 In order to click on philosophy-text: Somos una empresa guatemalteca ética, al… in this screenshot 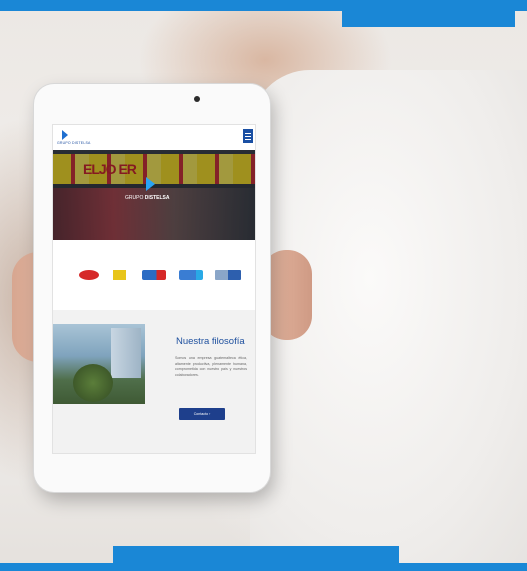, I will do `click(211, 366)`.